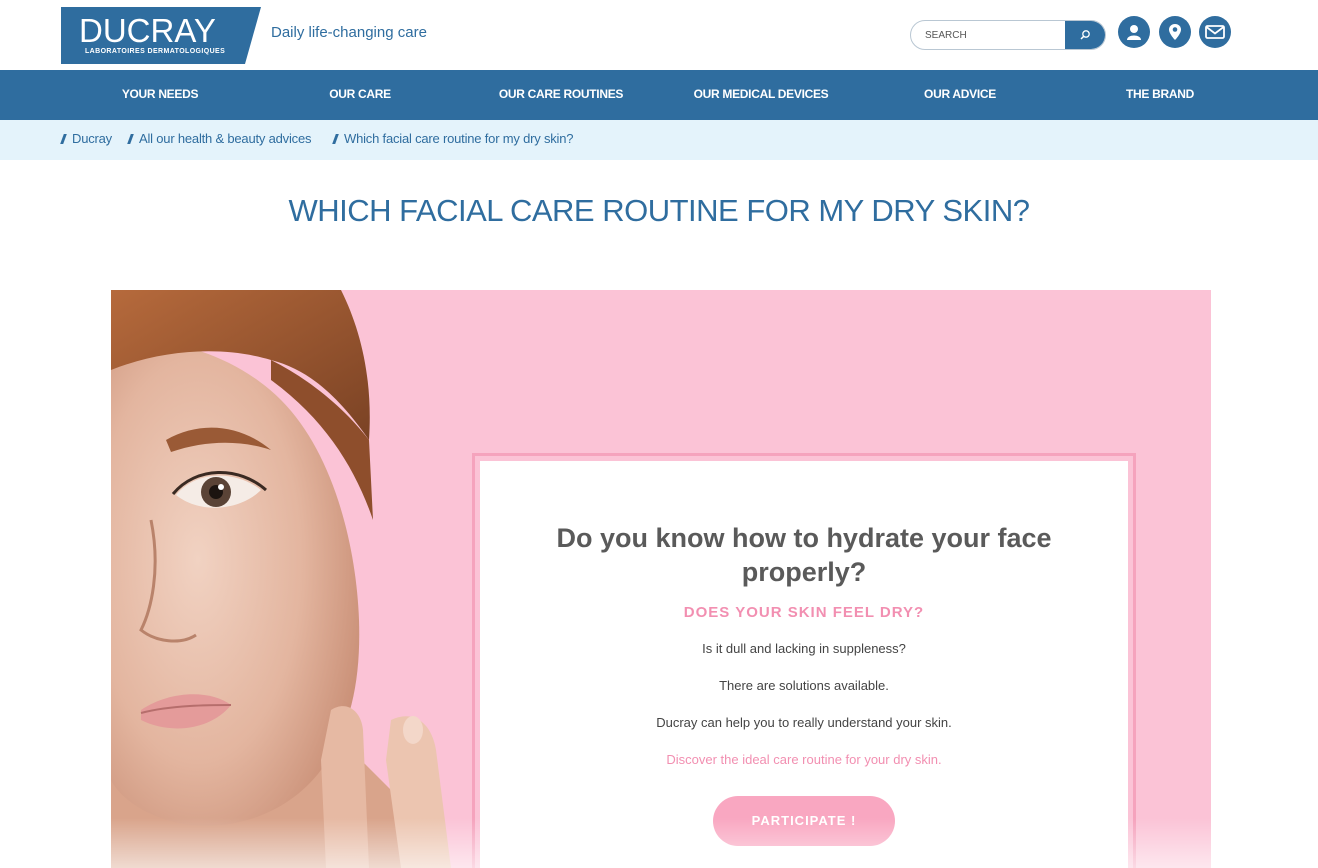 The image size is (1318, 868). What do you see at coordinates (804, 612) in the screenshot?
I see `card-subtitle: DOES YOUR SKIN FEEL DRY?` at bounding box center [804, 612].